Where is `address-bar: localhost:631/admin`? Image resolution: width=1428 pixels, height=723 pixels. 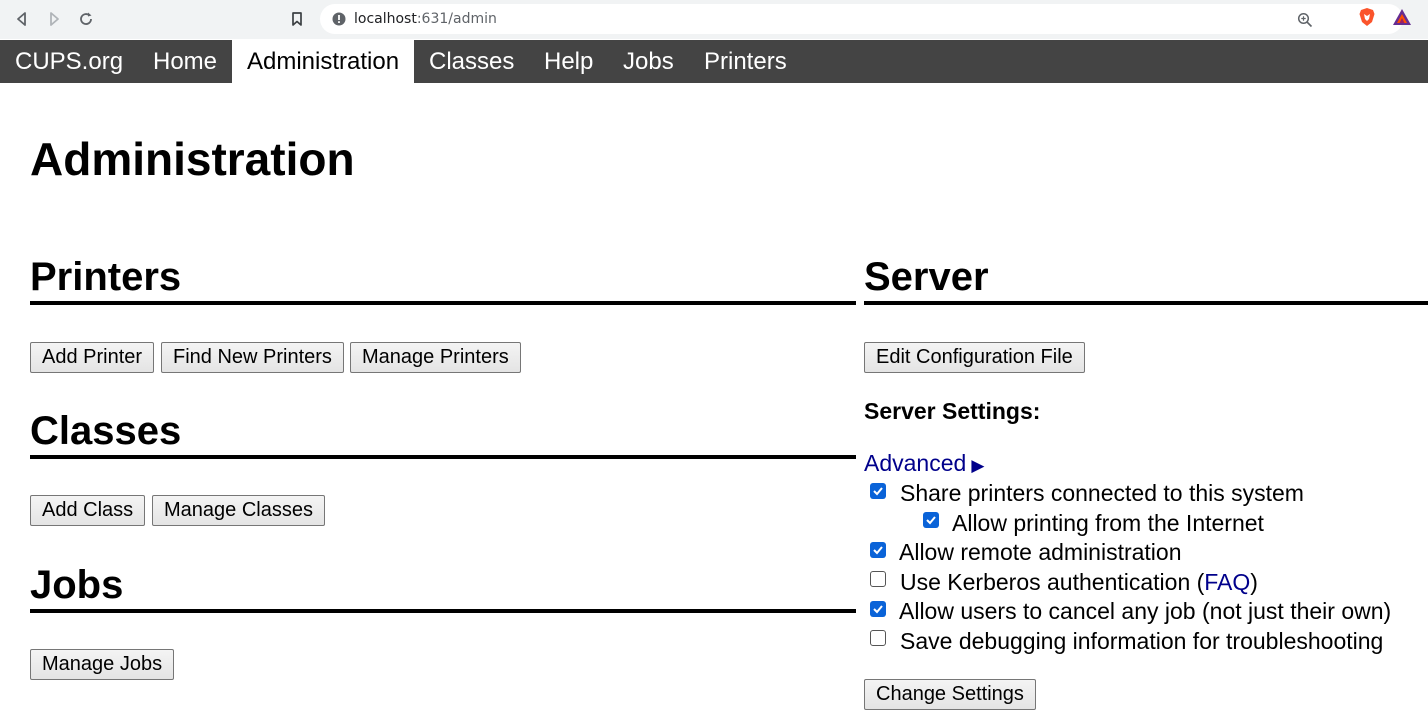 address-bar: localhost:631/admin is located at coordinates (861, 19).